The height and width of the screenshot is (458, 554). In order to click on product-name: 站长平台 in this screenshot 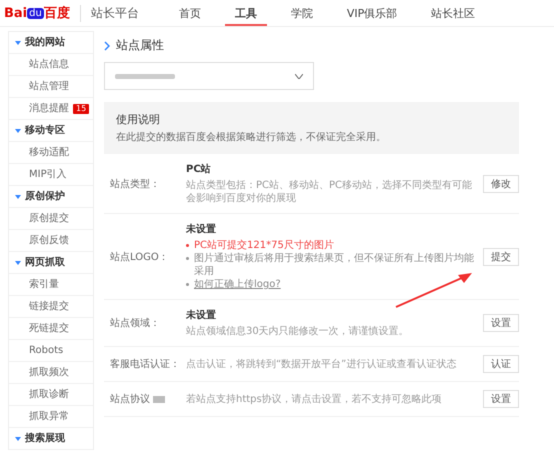, I will do `click(109, 13)`.